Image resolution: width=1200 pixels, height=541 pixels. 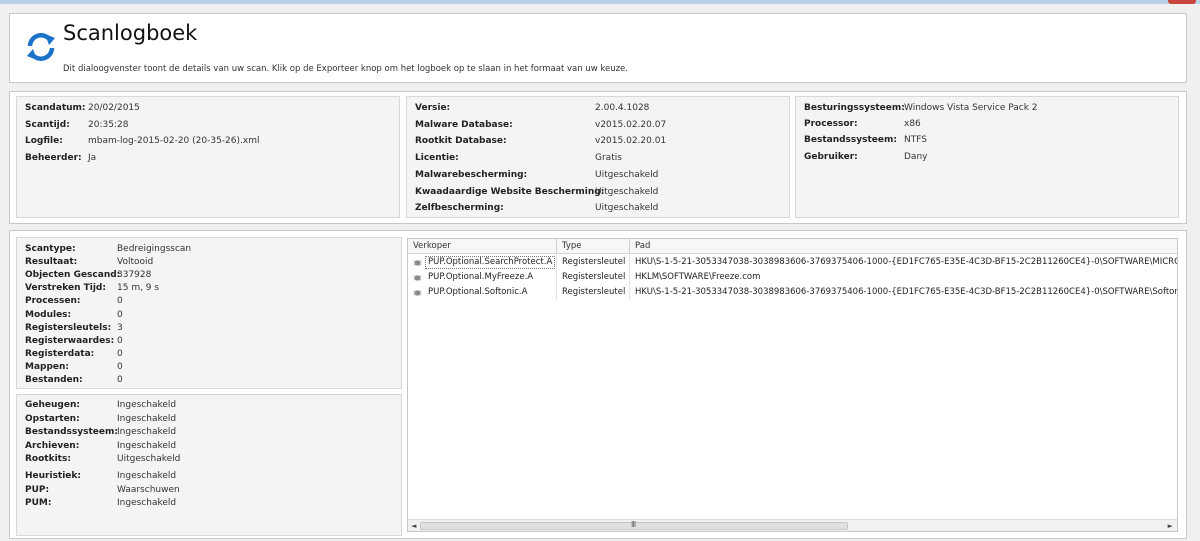 What do you see at coordinates (1182, 2) in the screenshot?
I see `window-close-button` at bounding box center [1182, 2].